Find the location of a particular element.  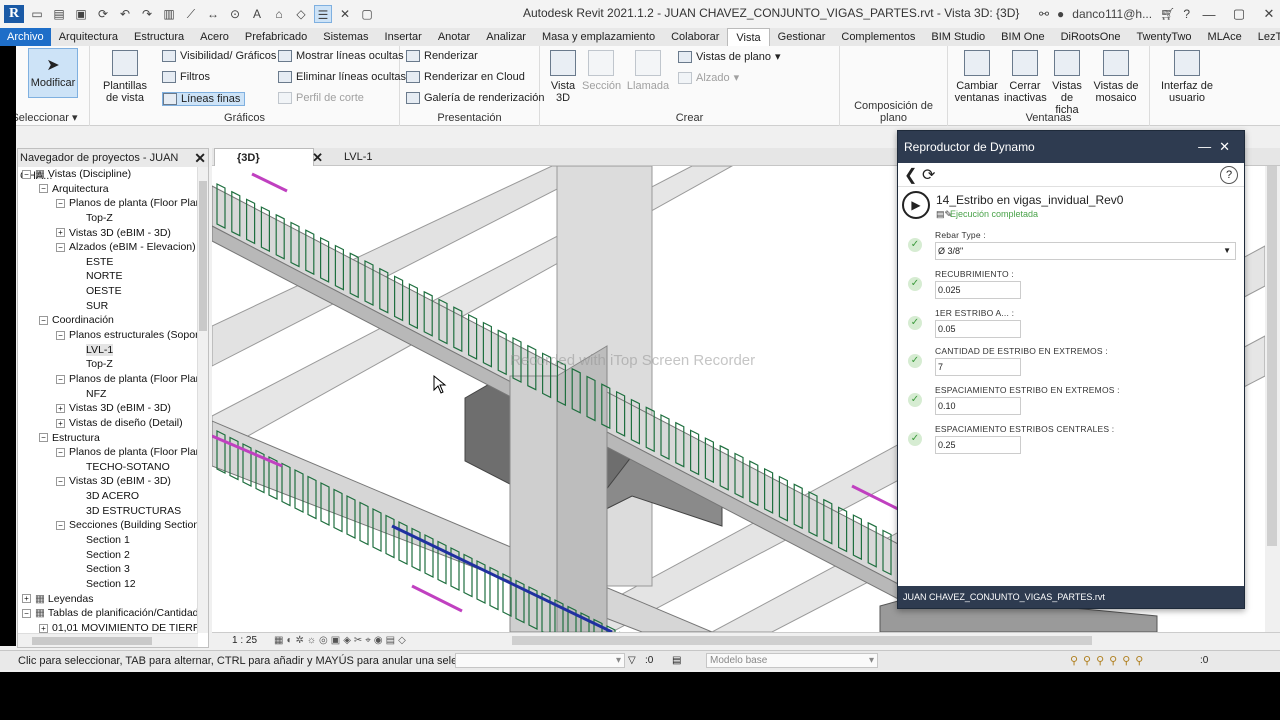

tree-item: − Alzados (eBIM - Elevacion) is located at coordinates (108, 247).